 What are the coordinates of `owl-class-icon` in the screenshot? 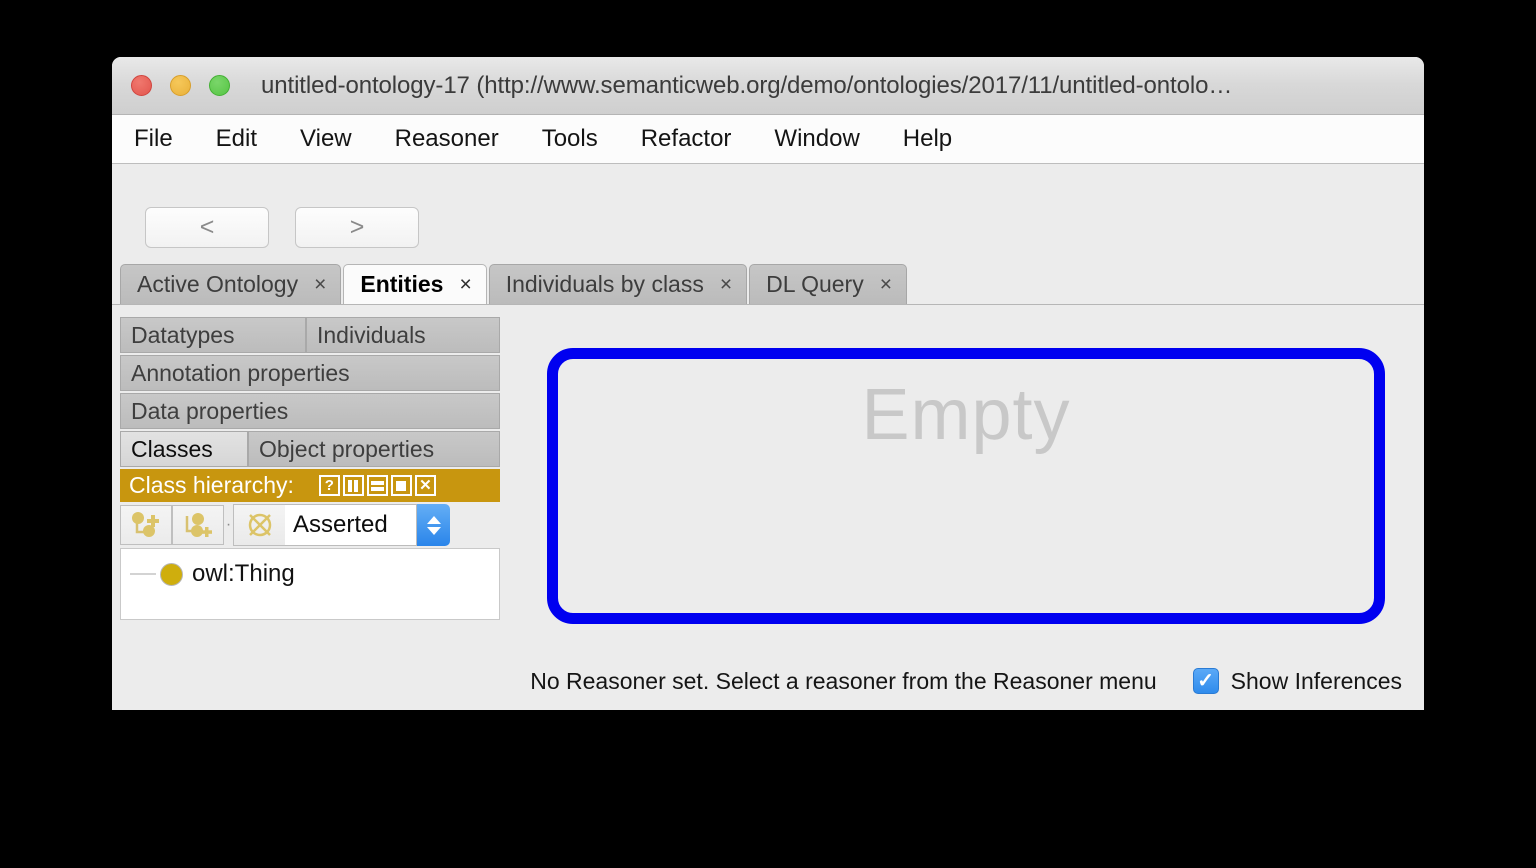 It's located at (171, 574).